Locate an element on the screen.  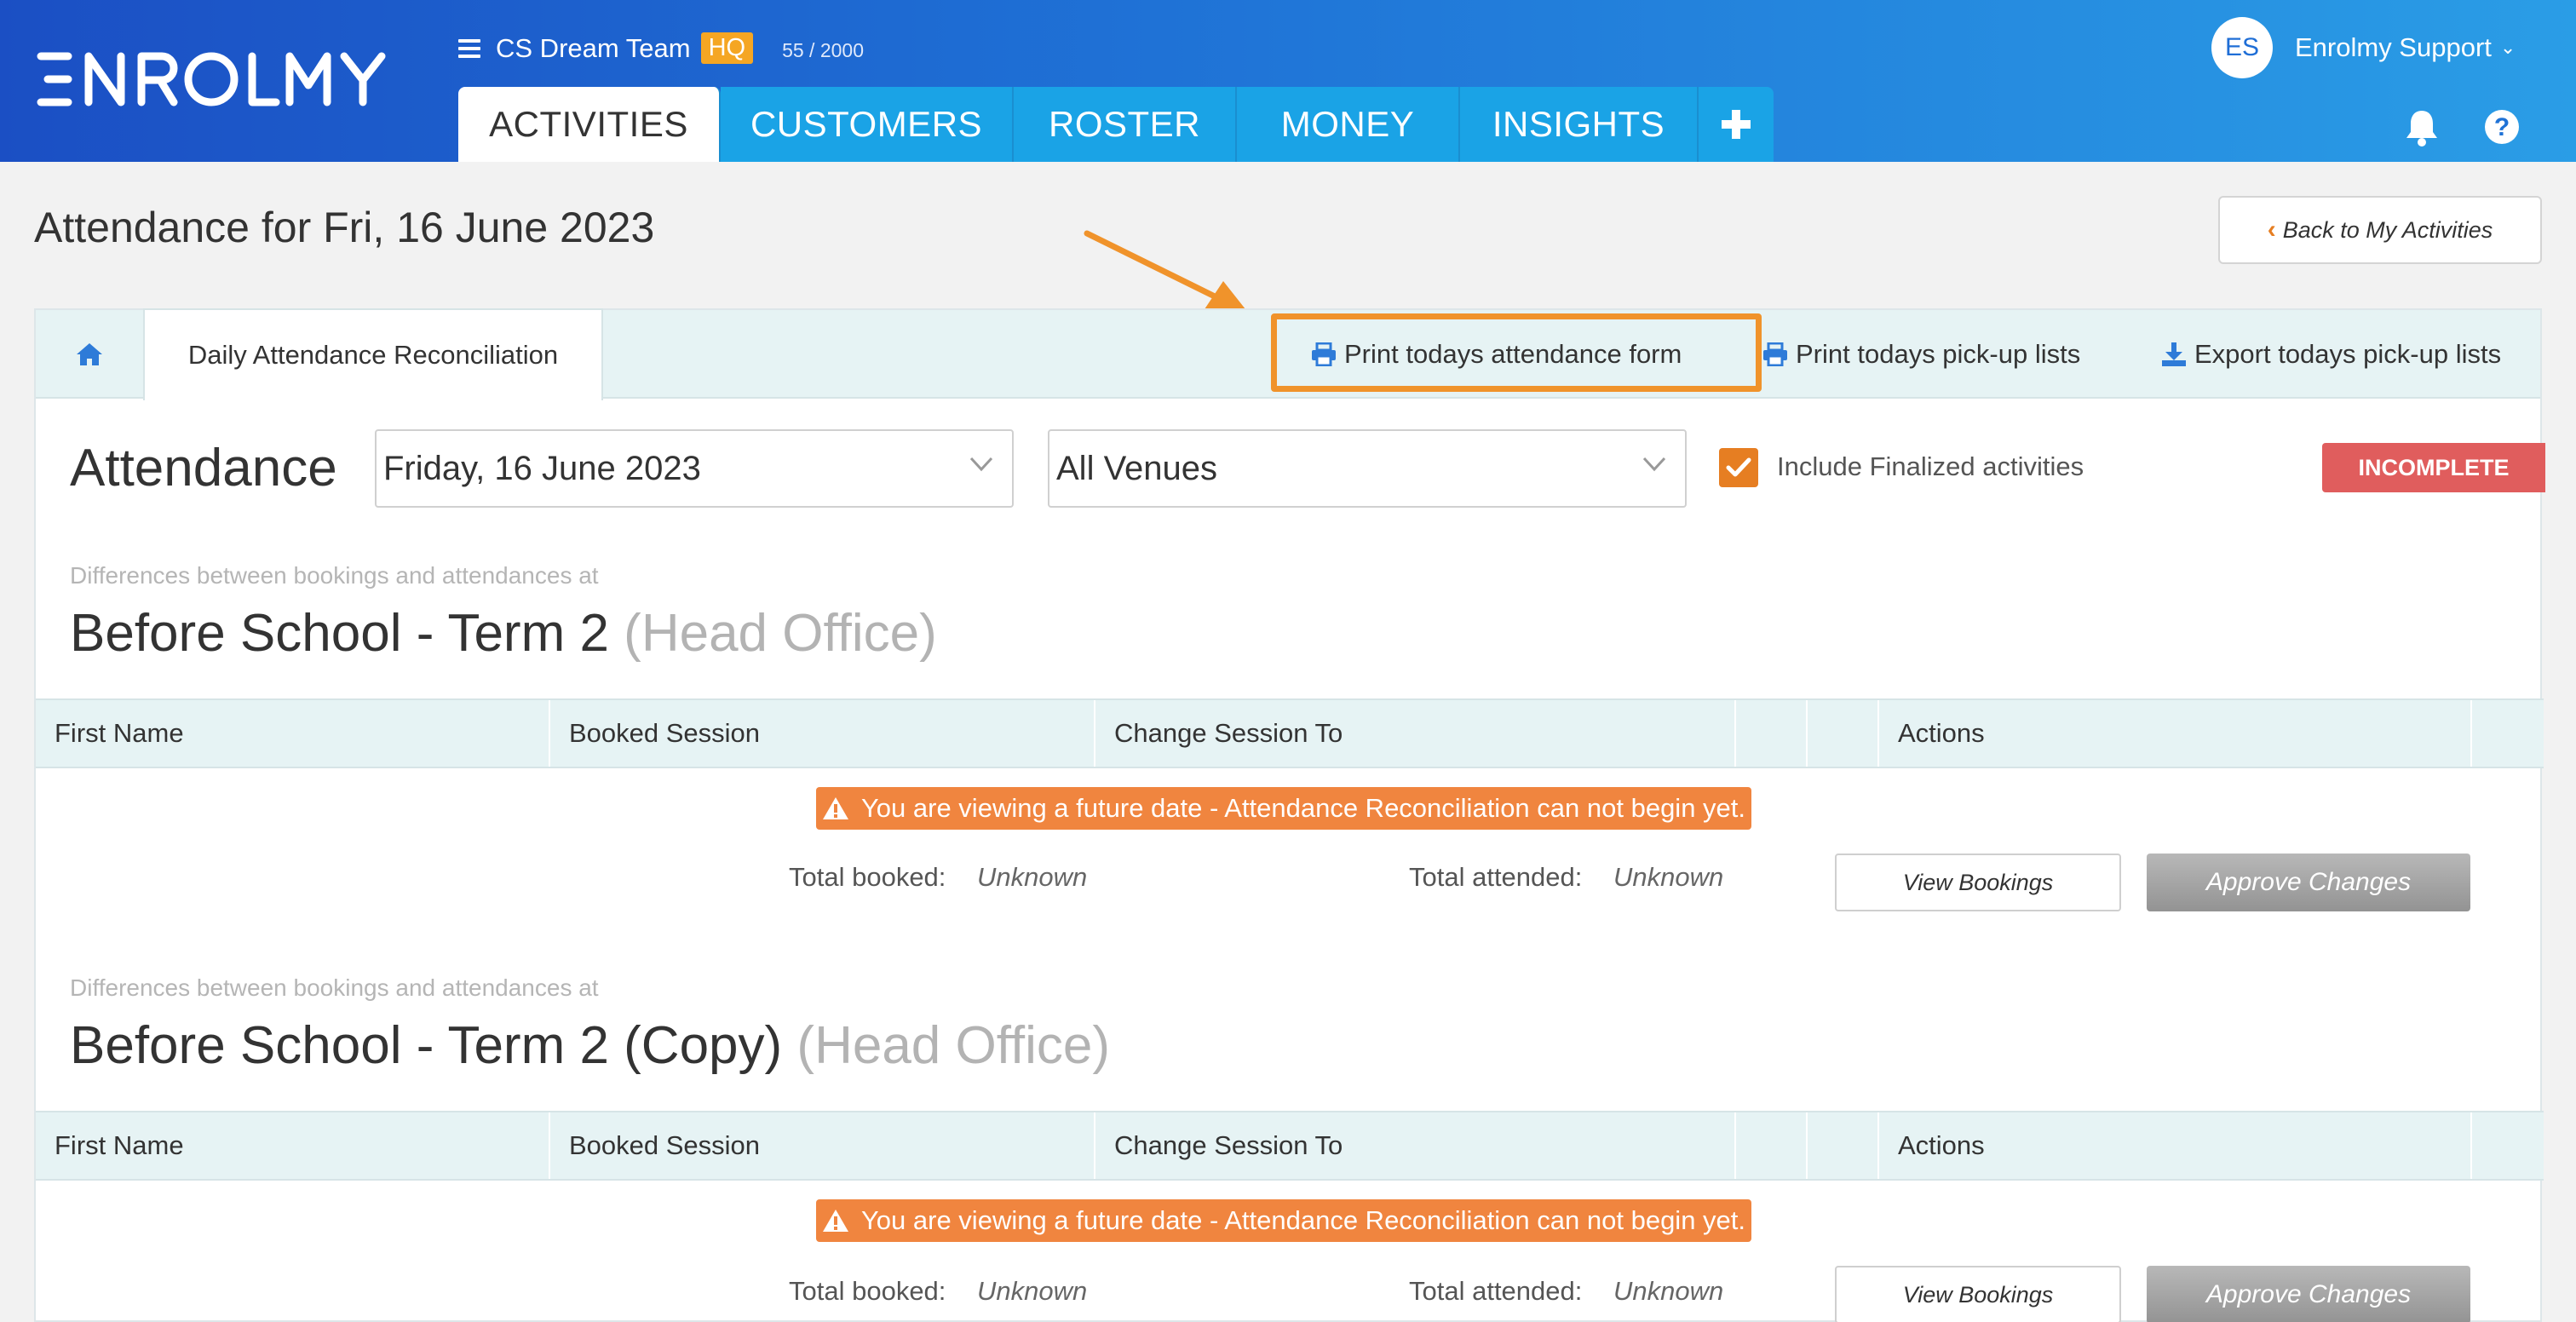
home-icon is located at coordinates (90, 354).